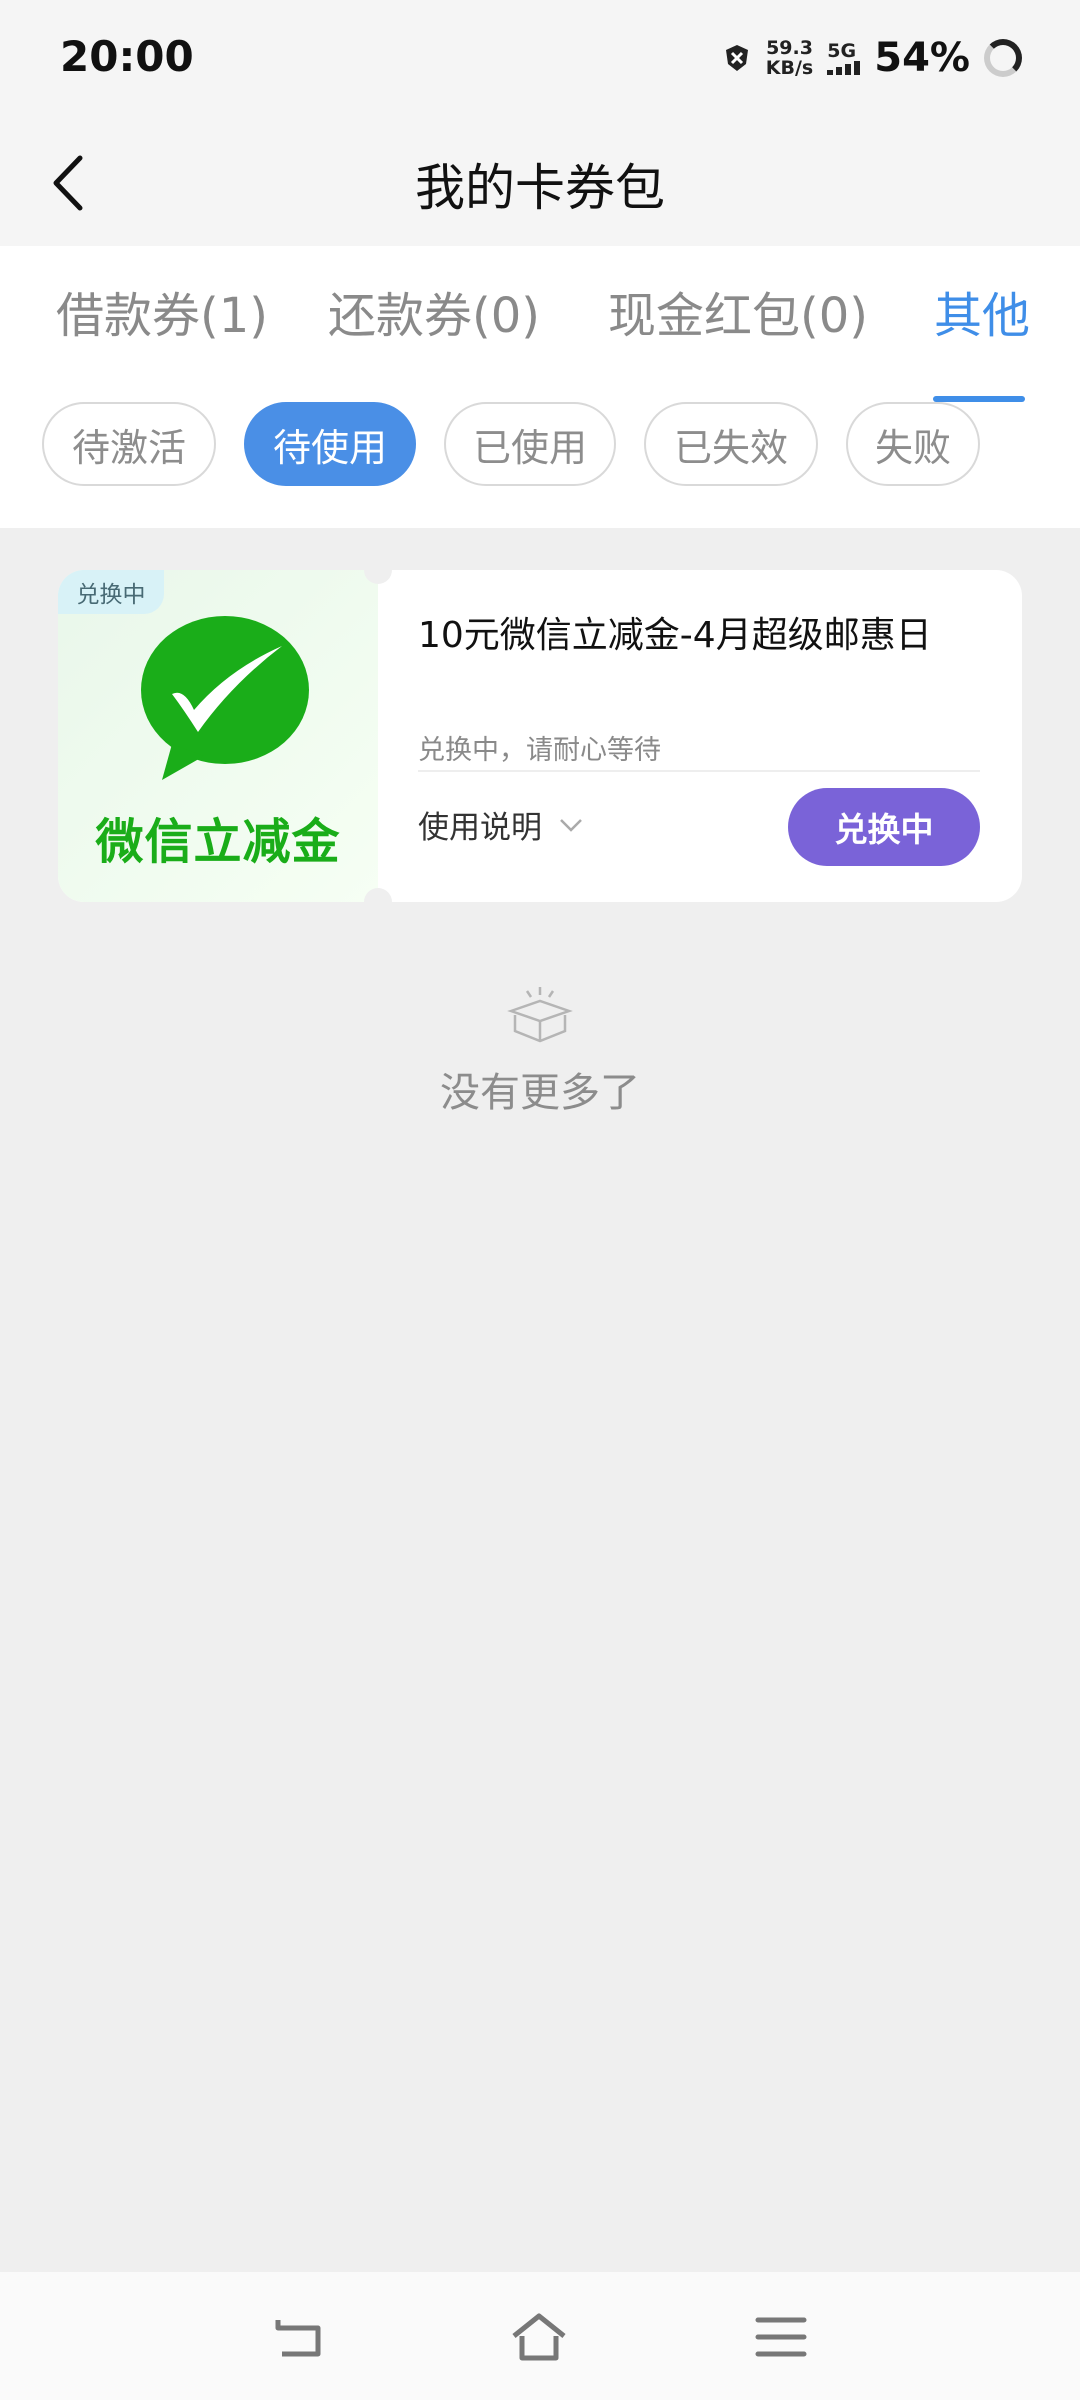  What do you see at coordinates (571, 825) in the screenshot?
I see `chevron-down-icon` at bounding box center [571, 825].